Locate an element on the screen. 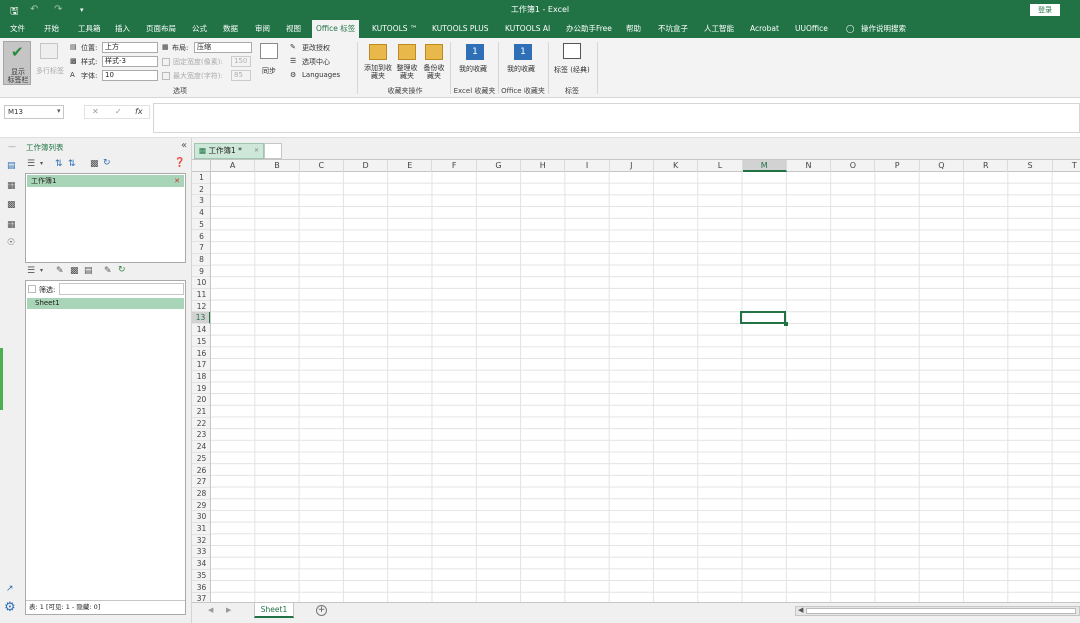  row-header-10: 10 is located at coordinates (201, 283).